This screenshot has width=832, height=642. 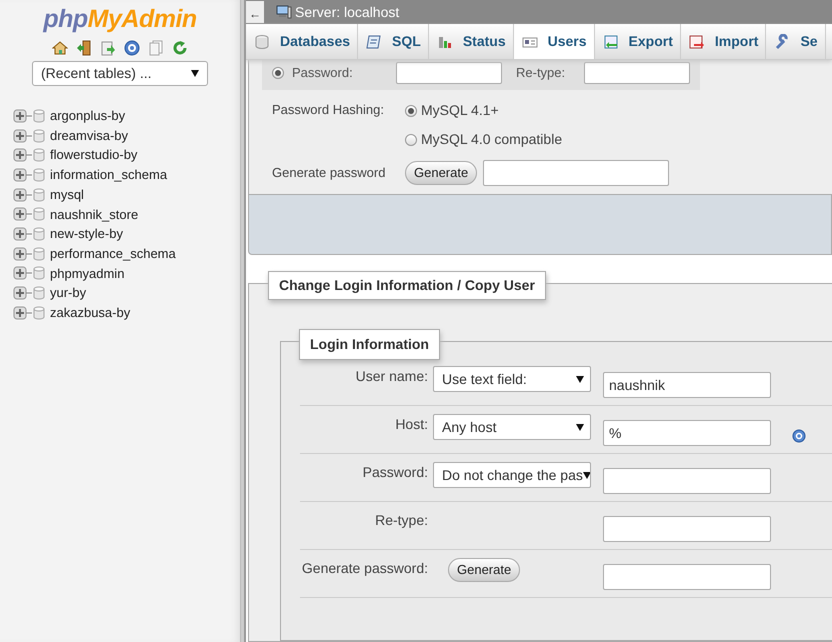 What do you see at coordinates (255, 12) in the screenshot?
I see `back-button: ←` at bounding box center [255, 12].